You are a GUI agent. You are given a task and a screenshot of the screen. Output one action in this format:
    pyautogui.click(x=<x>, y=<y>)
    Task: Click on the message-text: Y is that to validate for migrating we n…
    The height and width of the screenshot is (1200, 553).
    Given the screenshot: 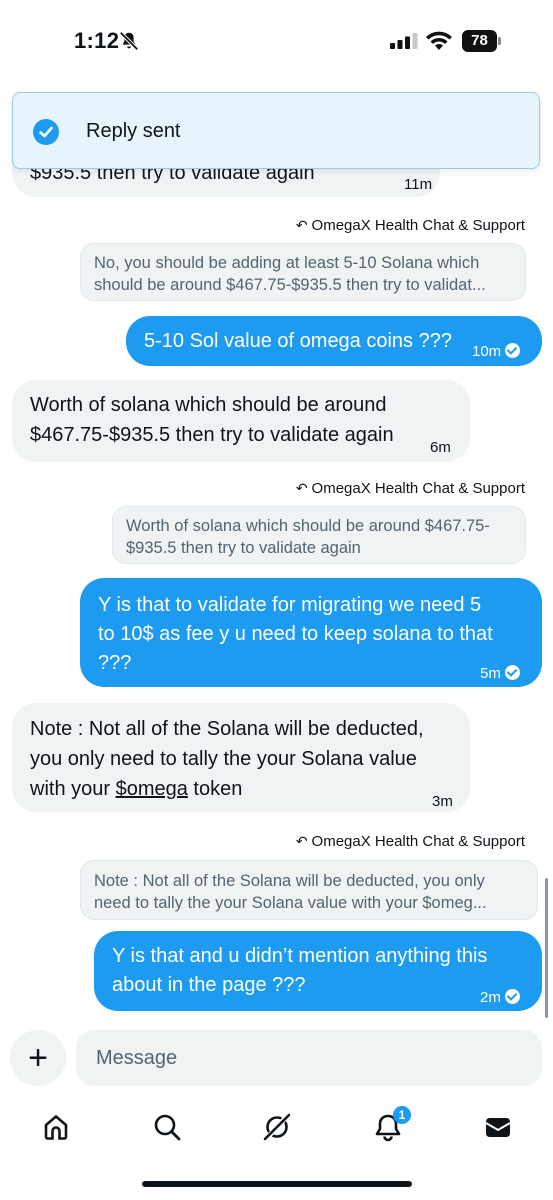 What is the action you would take?
    pyautogui.click(x=290, y=605)
    